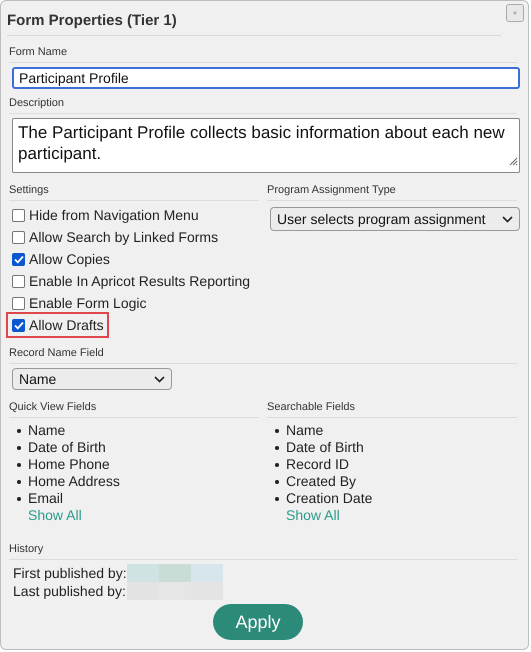 The width and height of the screenshot is (531, 652). I want to click on section-label: Program Assignment Type, so click(331, 190).